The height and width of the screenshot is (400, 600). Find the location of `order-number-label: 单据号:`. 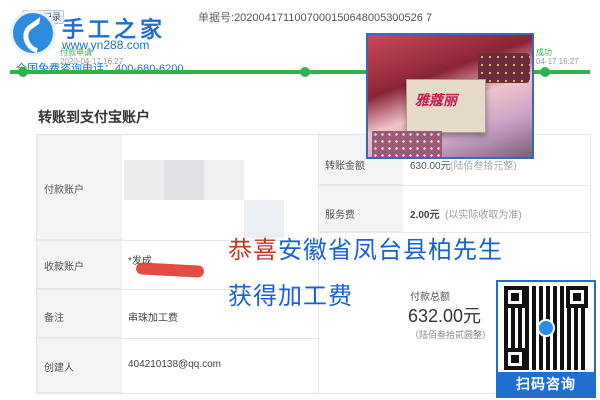

order-number-label: 单据号: is located at coordinates (216, 18).